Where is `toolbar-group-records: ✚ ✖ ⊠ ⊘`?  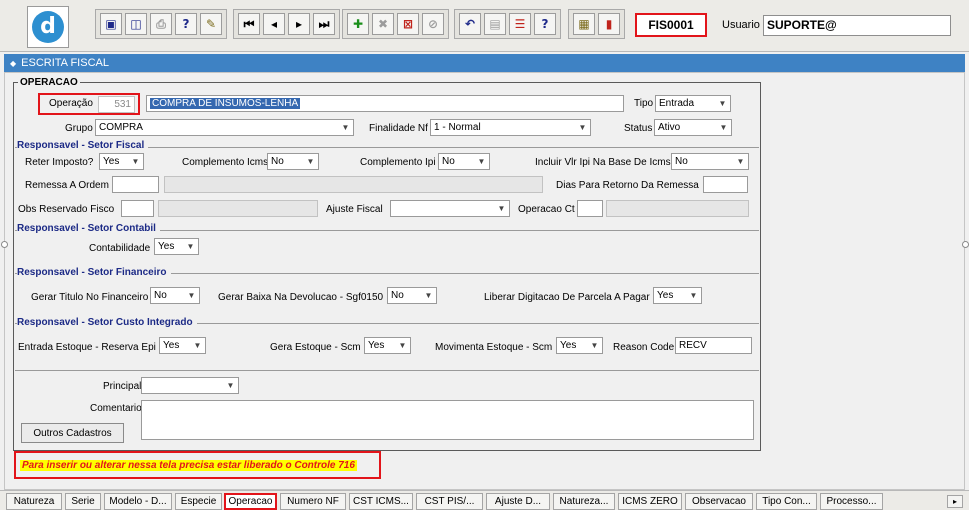
toolbar-group-records: ✚ ✖ ⊠ ⊘ is located at coordinates (395, 24).